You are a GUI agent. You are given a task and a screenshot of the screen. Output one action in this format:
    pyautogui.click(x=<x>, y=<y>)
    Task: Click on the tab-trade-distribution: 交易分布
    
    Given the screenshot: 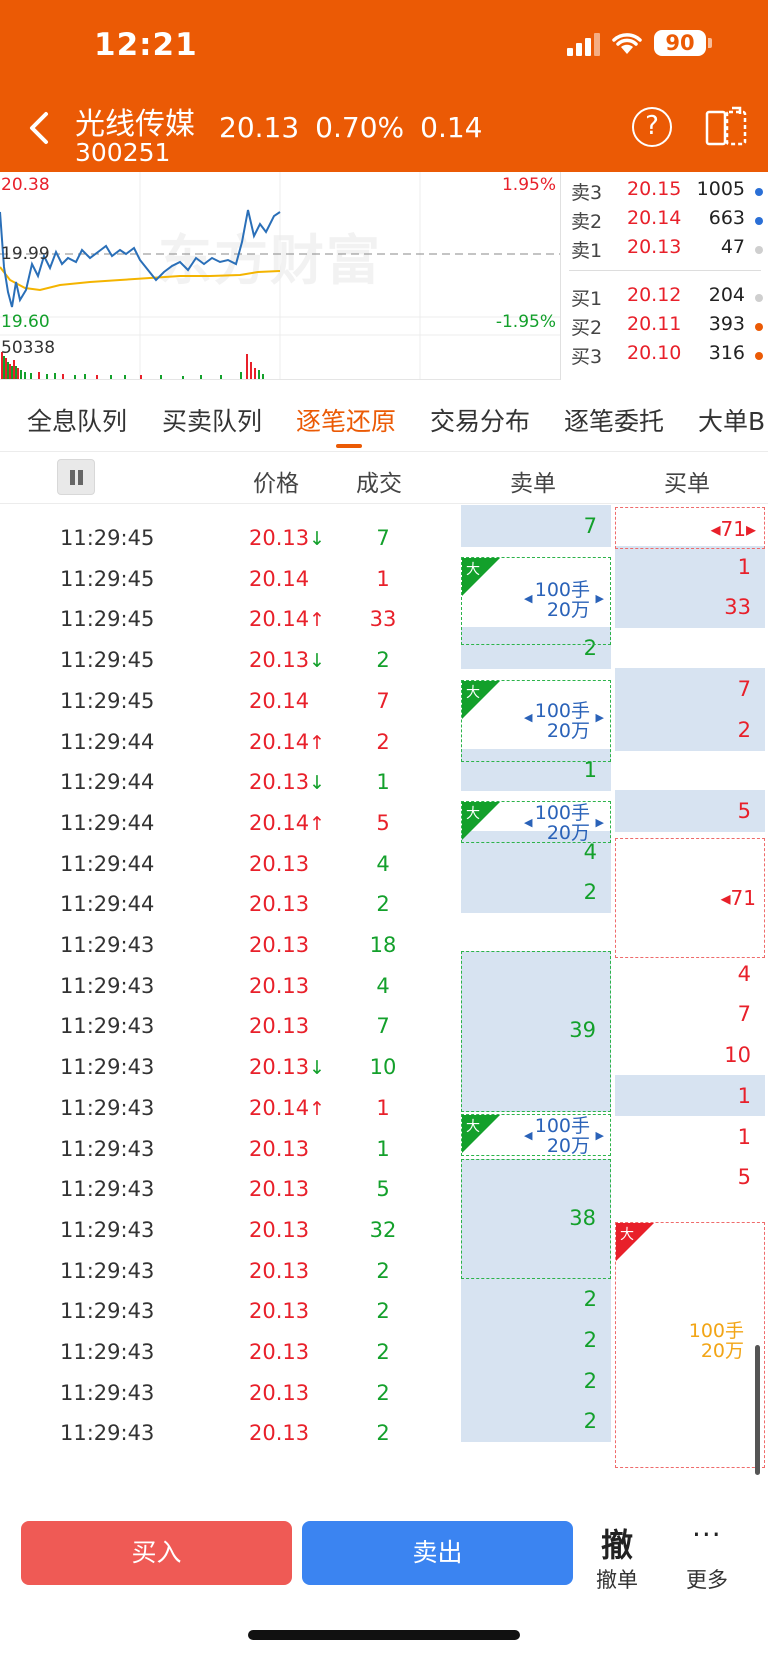 What is the action you would take?
    pyautogui.click(x=480, y=420)
    